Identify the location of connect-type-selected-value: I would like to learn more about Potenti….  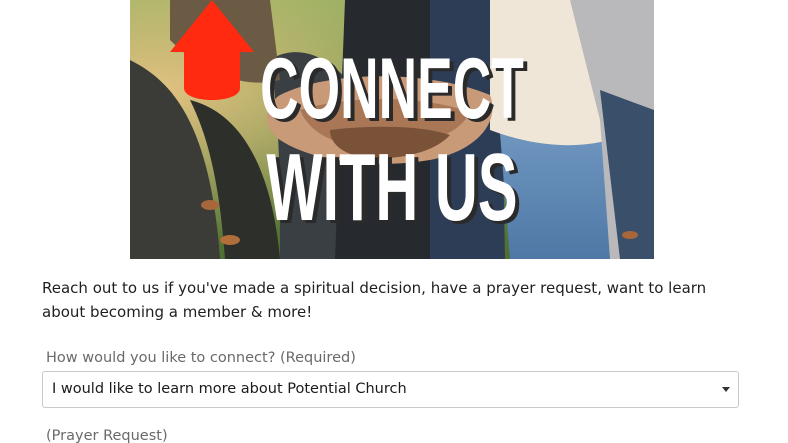
(229, 389).